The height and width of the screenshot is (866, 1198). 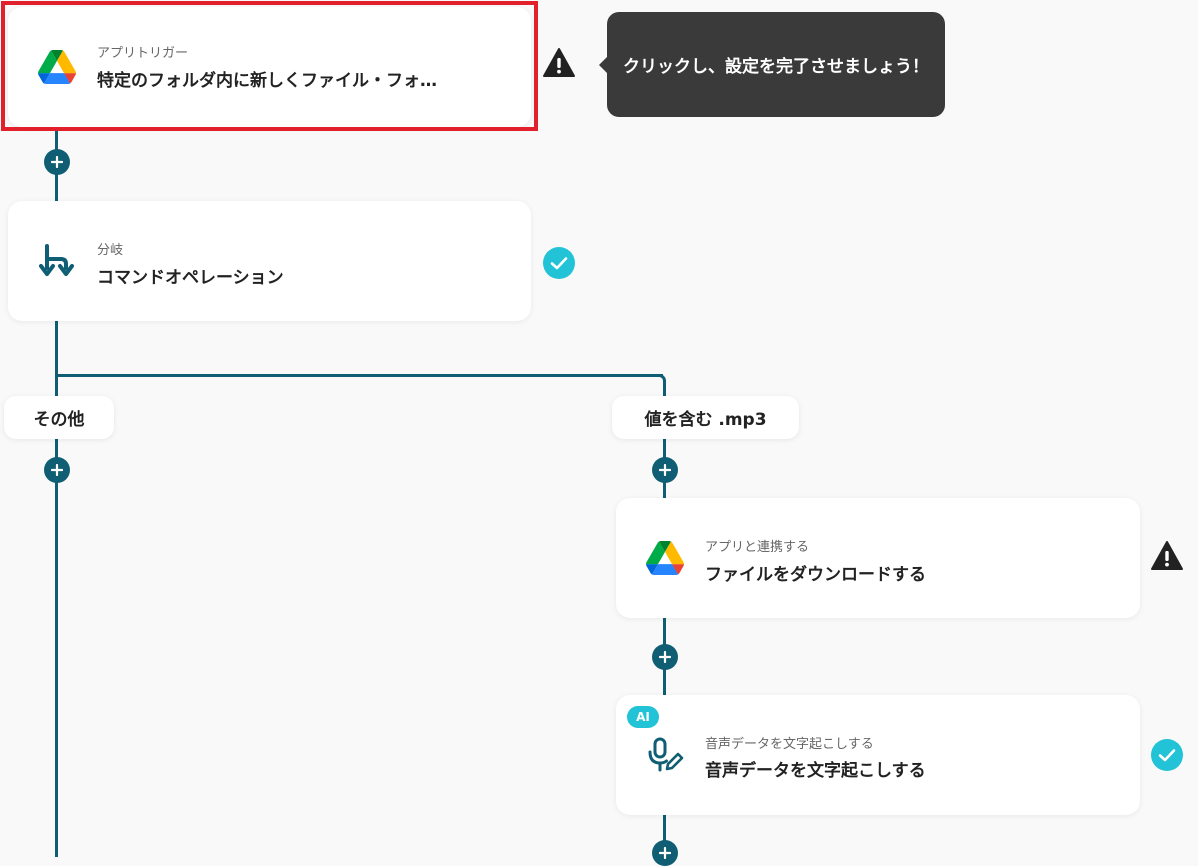 I want to click on add-step-button-mp3, so click(x=665, y=470).